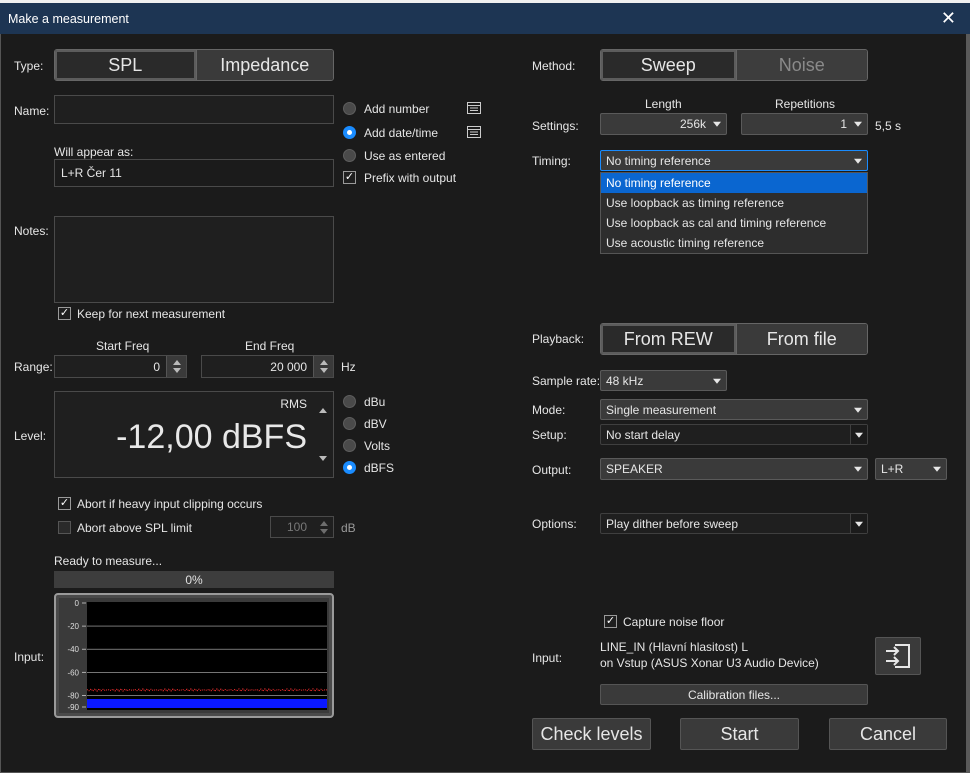 The image size is (970, 773). What do you see at coordinates (349, 467) in the screenshot?
I see `unit-dbfs-radio` at bounding box center [349, 467].